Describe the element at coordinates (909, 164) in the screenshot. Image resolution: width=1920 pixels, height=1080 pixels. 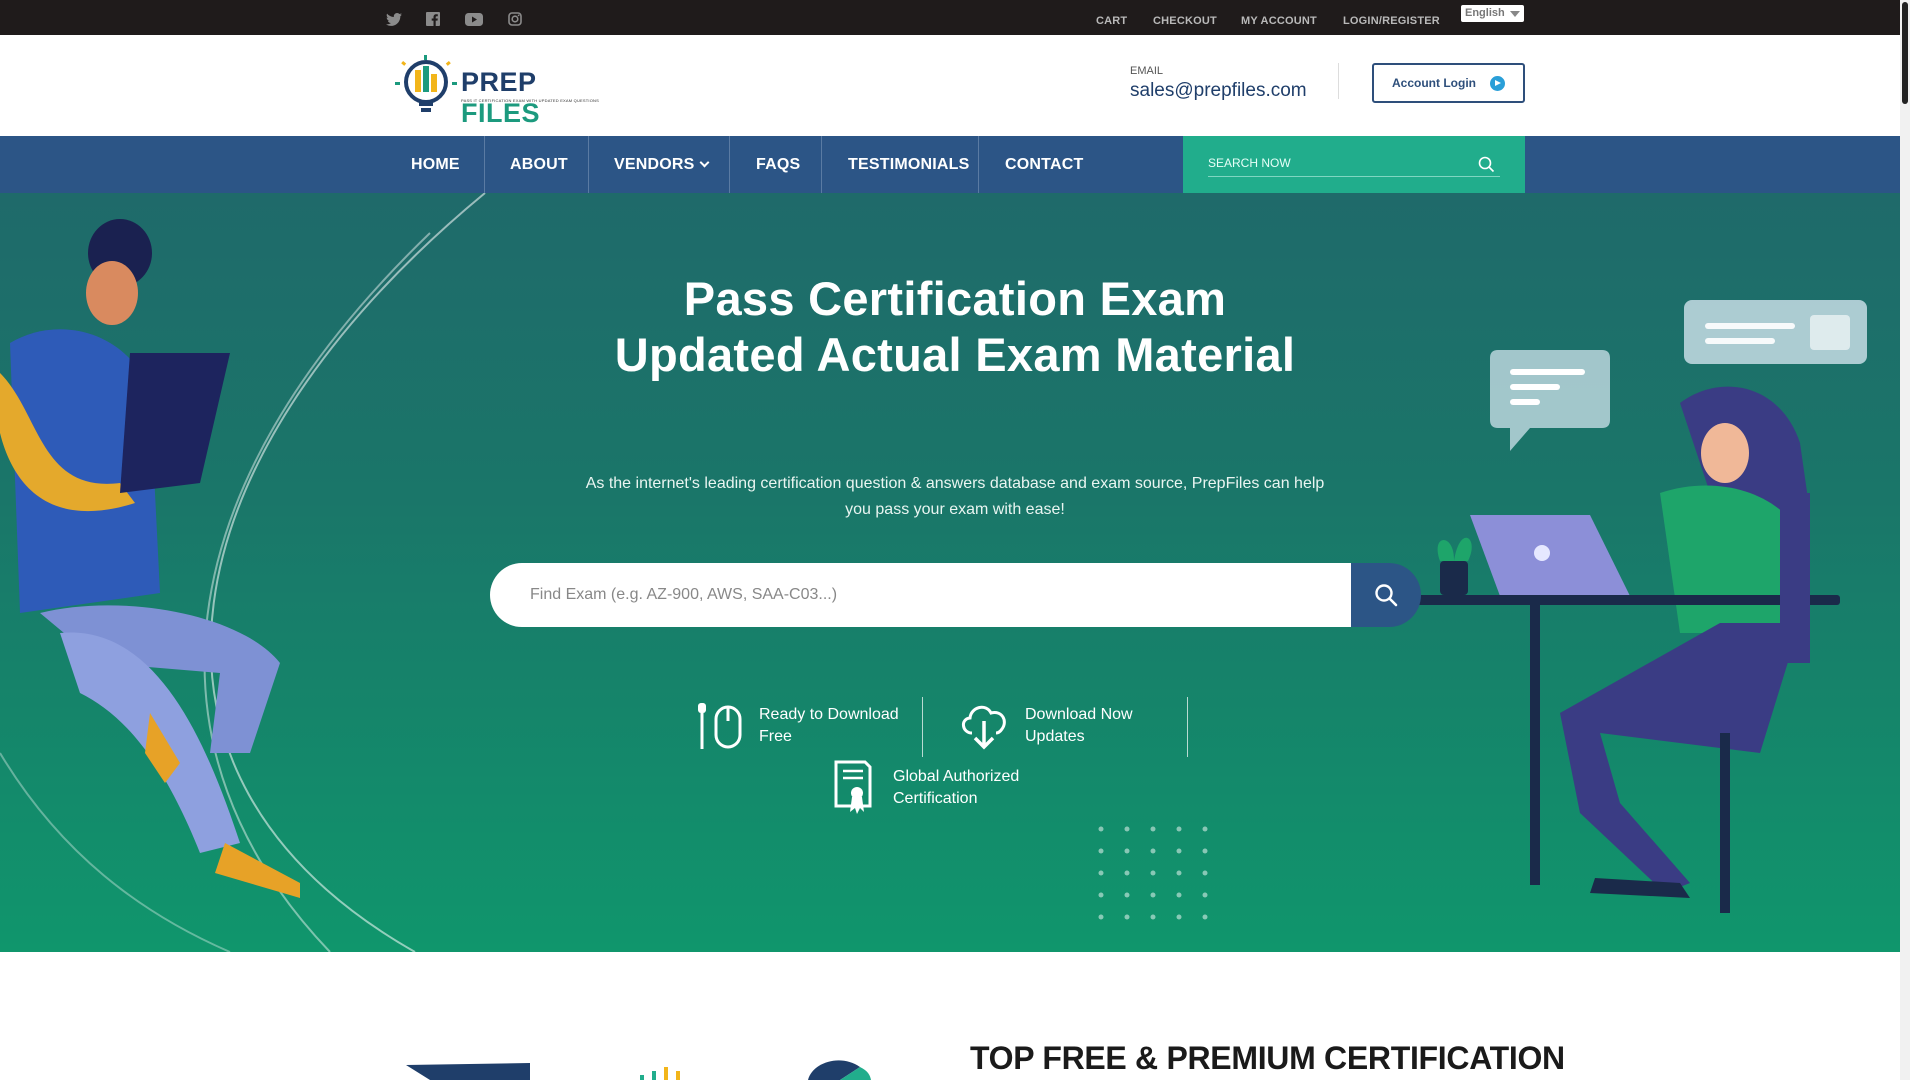
I see `nav-testimonials: TESTIMONIALS` at that location.